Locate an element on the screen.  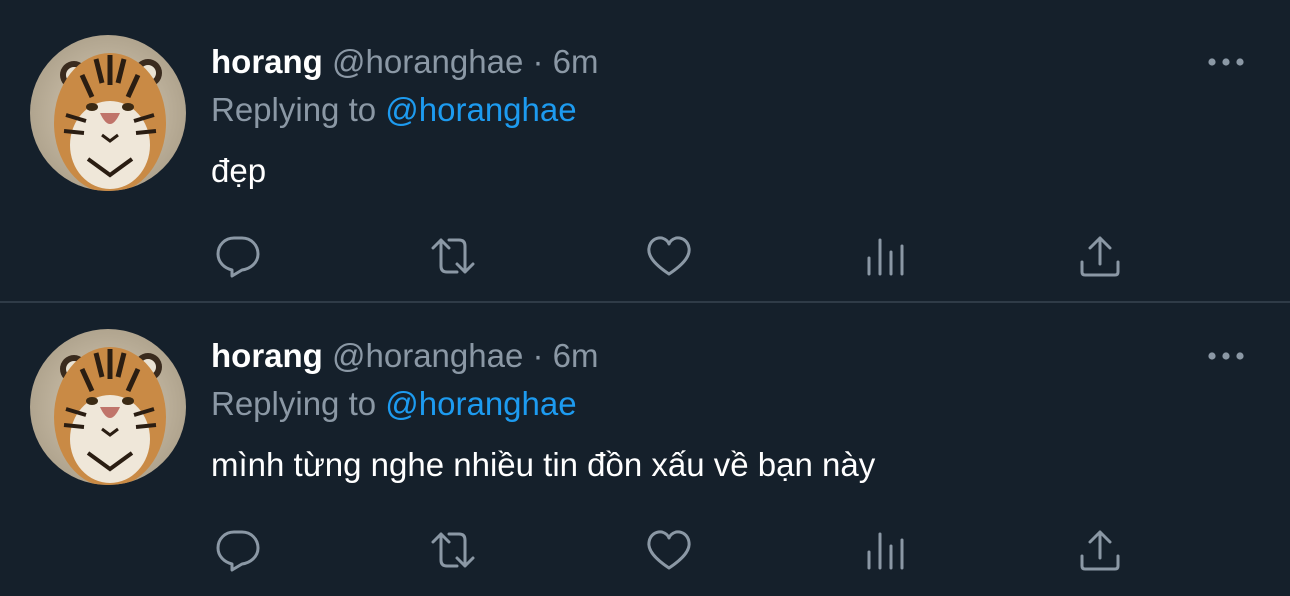
tweet-text: đẹp is located at coordinates (239, 170).